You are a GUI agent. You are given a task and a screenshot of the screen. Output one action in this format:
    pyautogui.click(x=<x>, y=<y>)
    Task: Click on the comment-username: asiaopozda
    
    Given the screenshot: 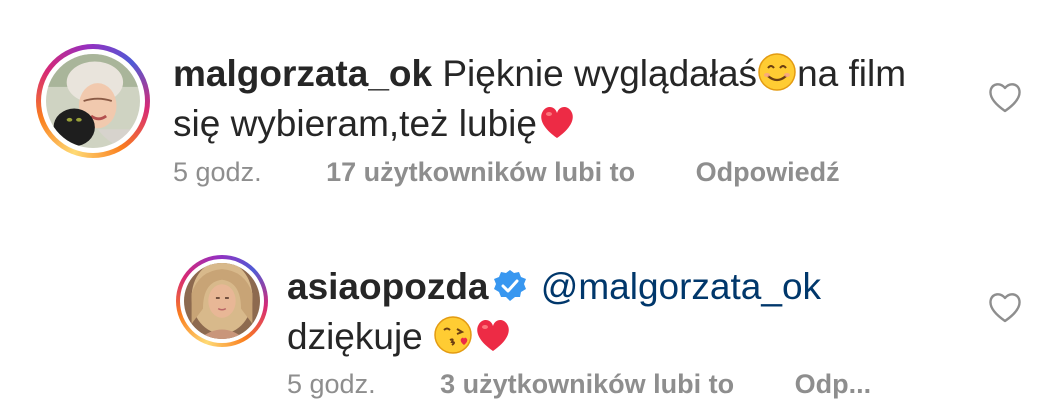 What is the action you would take?
    pyautogui.click(x=388, y=286)
    